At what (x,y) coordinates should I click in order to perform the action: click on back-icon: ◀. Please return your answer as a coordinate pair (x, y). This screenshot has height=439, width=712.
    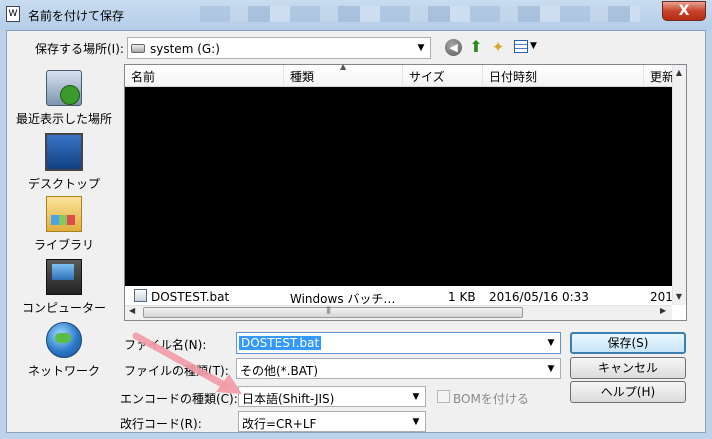
    Looking at the image, I should click on (453, 47).